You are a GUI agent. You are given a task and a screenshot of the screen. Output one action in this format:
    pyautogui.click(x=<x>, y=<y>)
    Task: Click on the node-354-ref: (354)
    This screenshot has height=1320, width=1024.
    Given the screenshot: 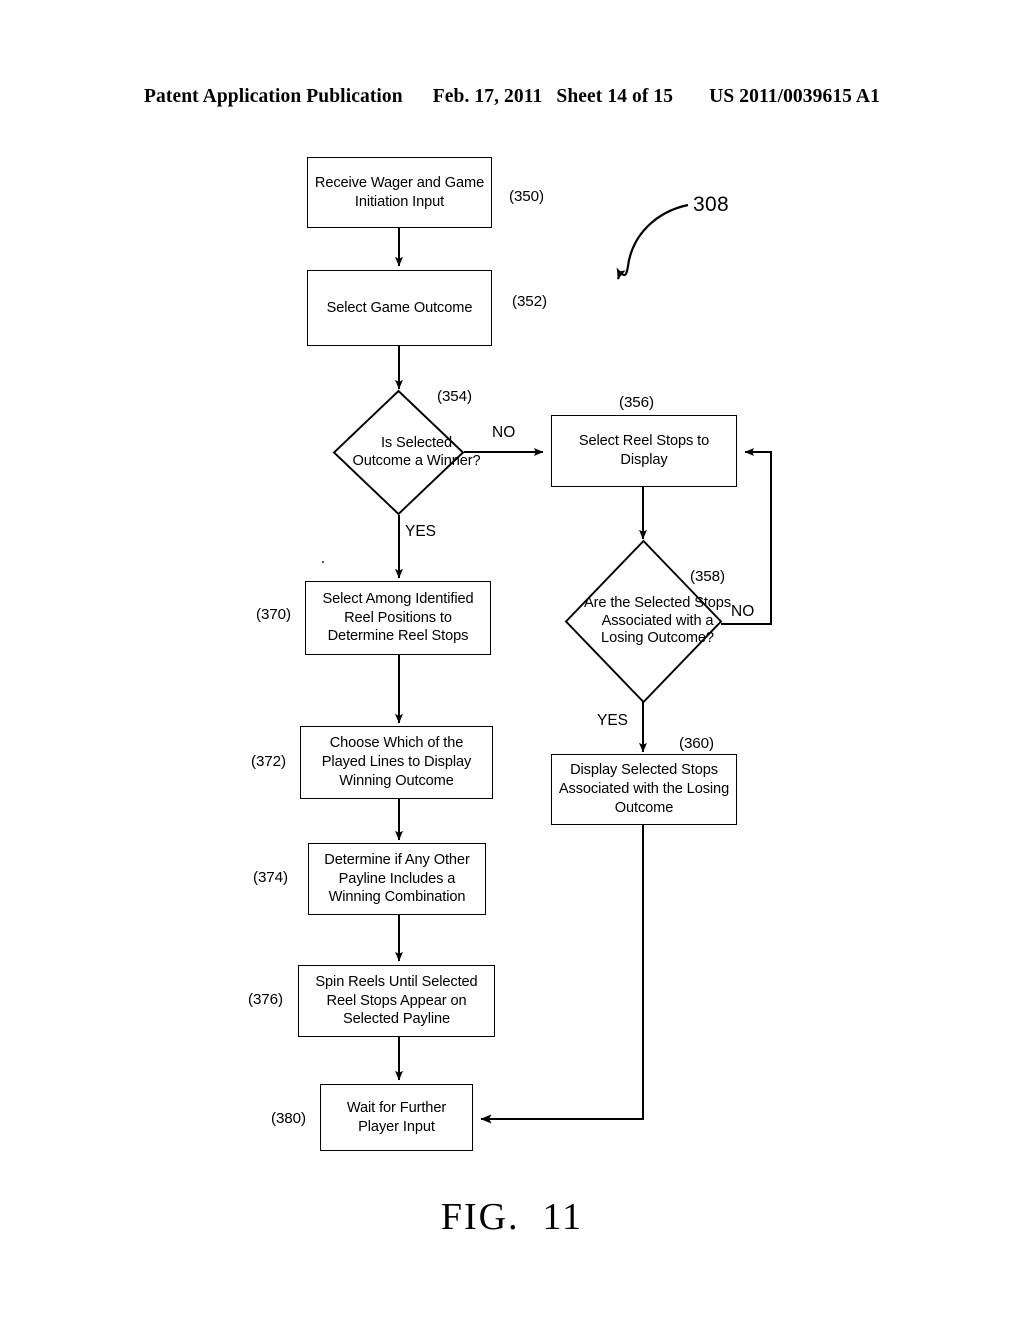 What is the action you would take?
    pyautogui.click(x=454, y=396)
    